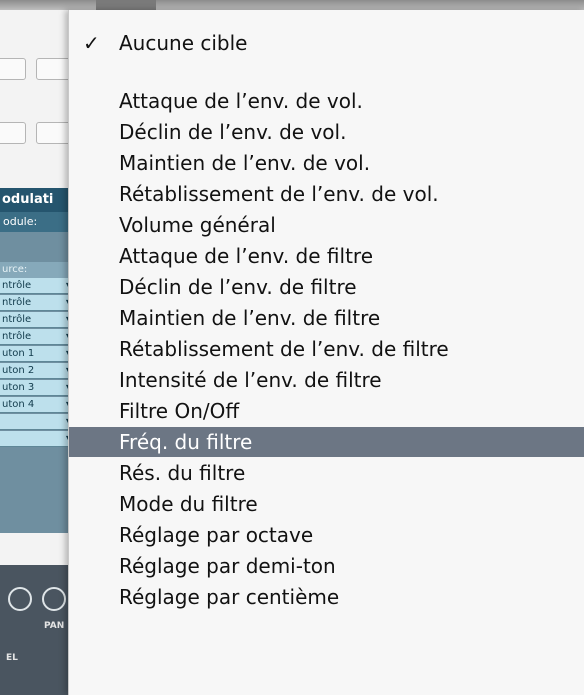 This screenshot has height=695, width=584. I want to click on window-top-strip, so click(292, 5).